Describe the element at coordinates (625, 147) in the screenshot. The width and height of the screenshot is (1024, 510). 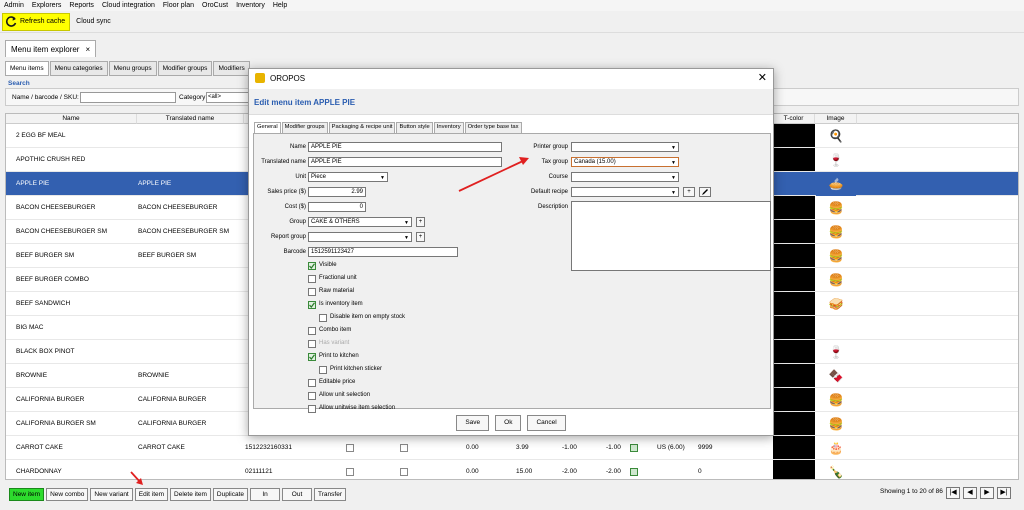
I see `printer-group-select: ▼` at that location.